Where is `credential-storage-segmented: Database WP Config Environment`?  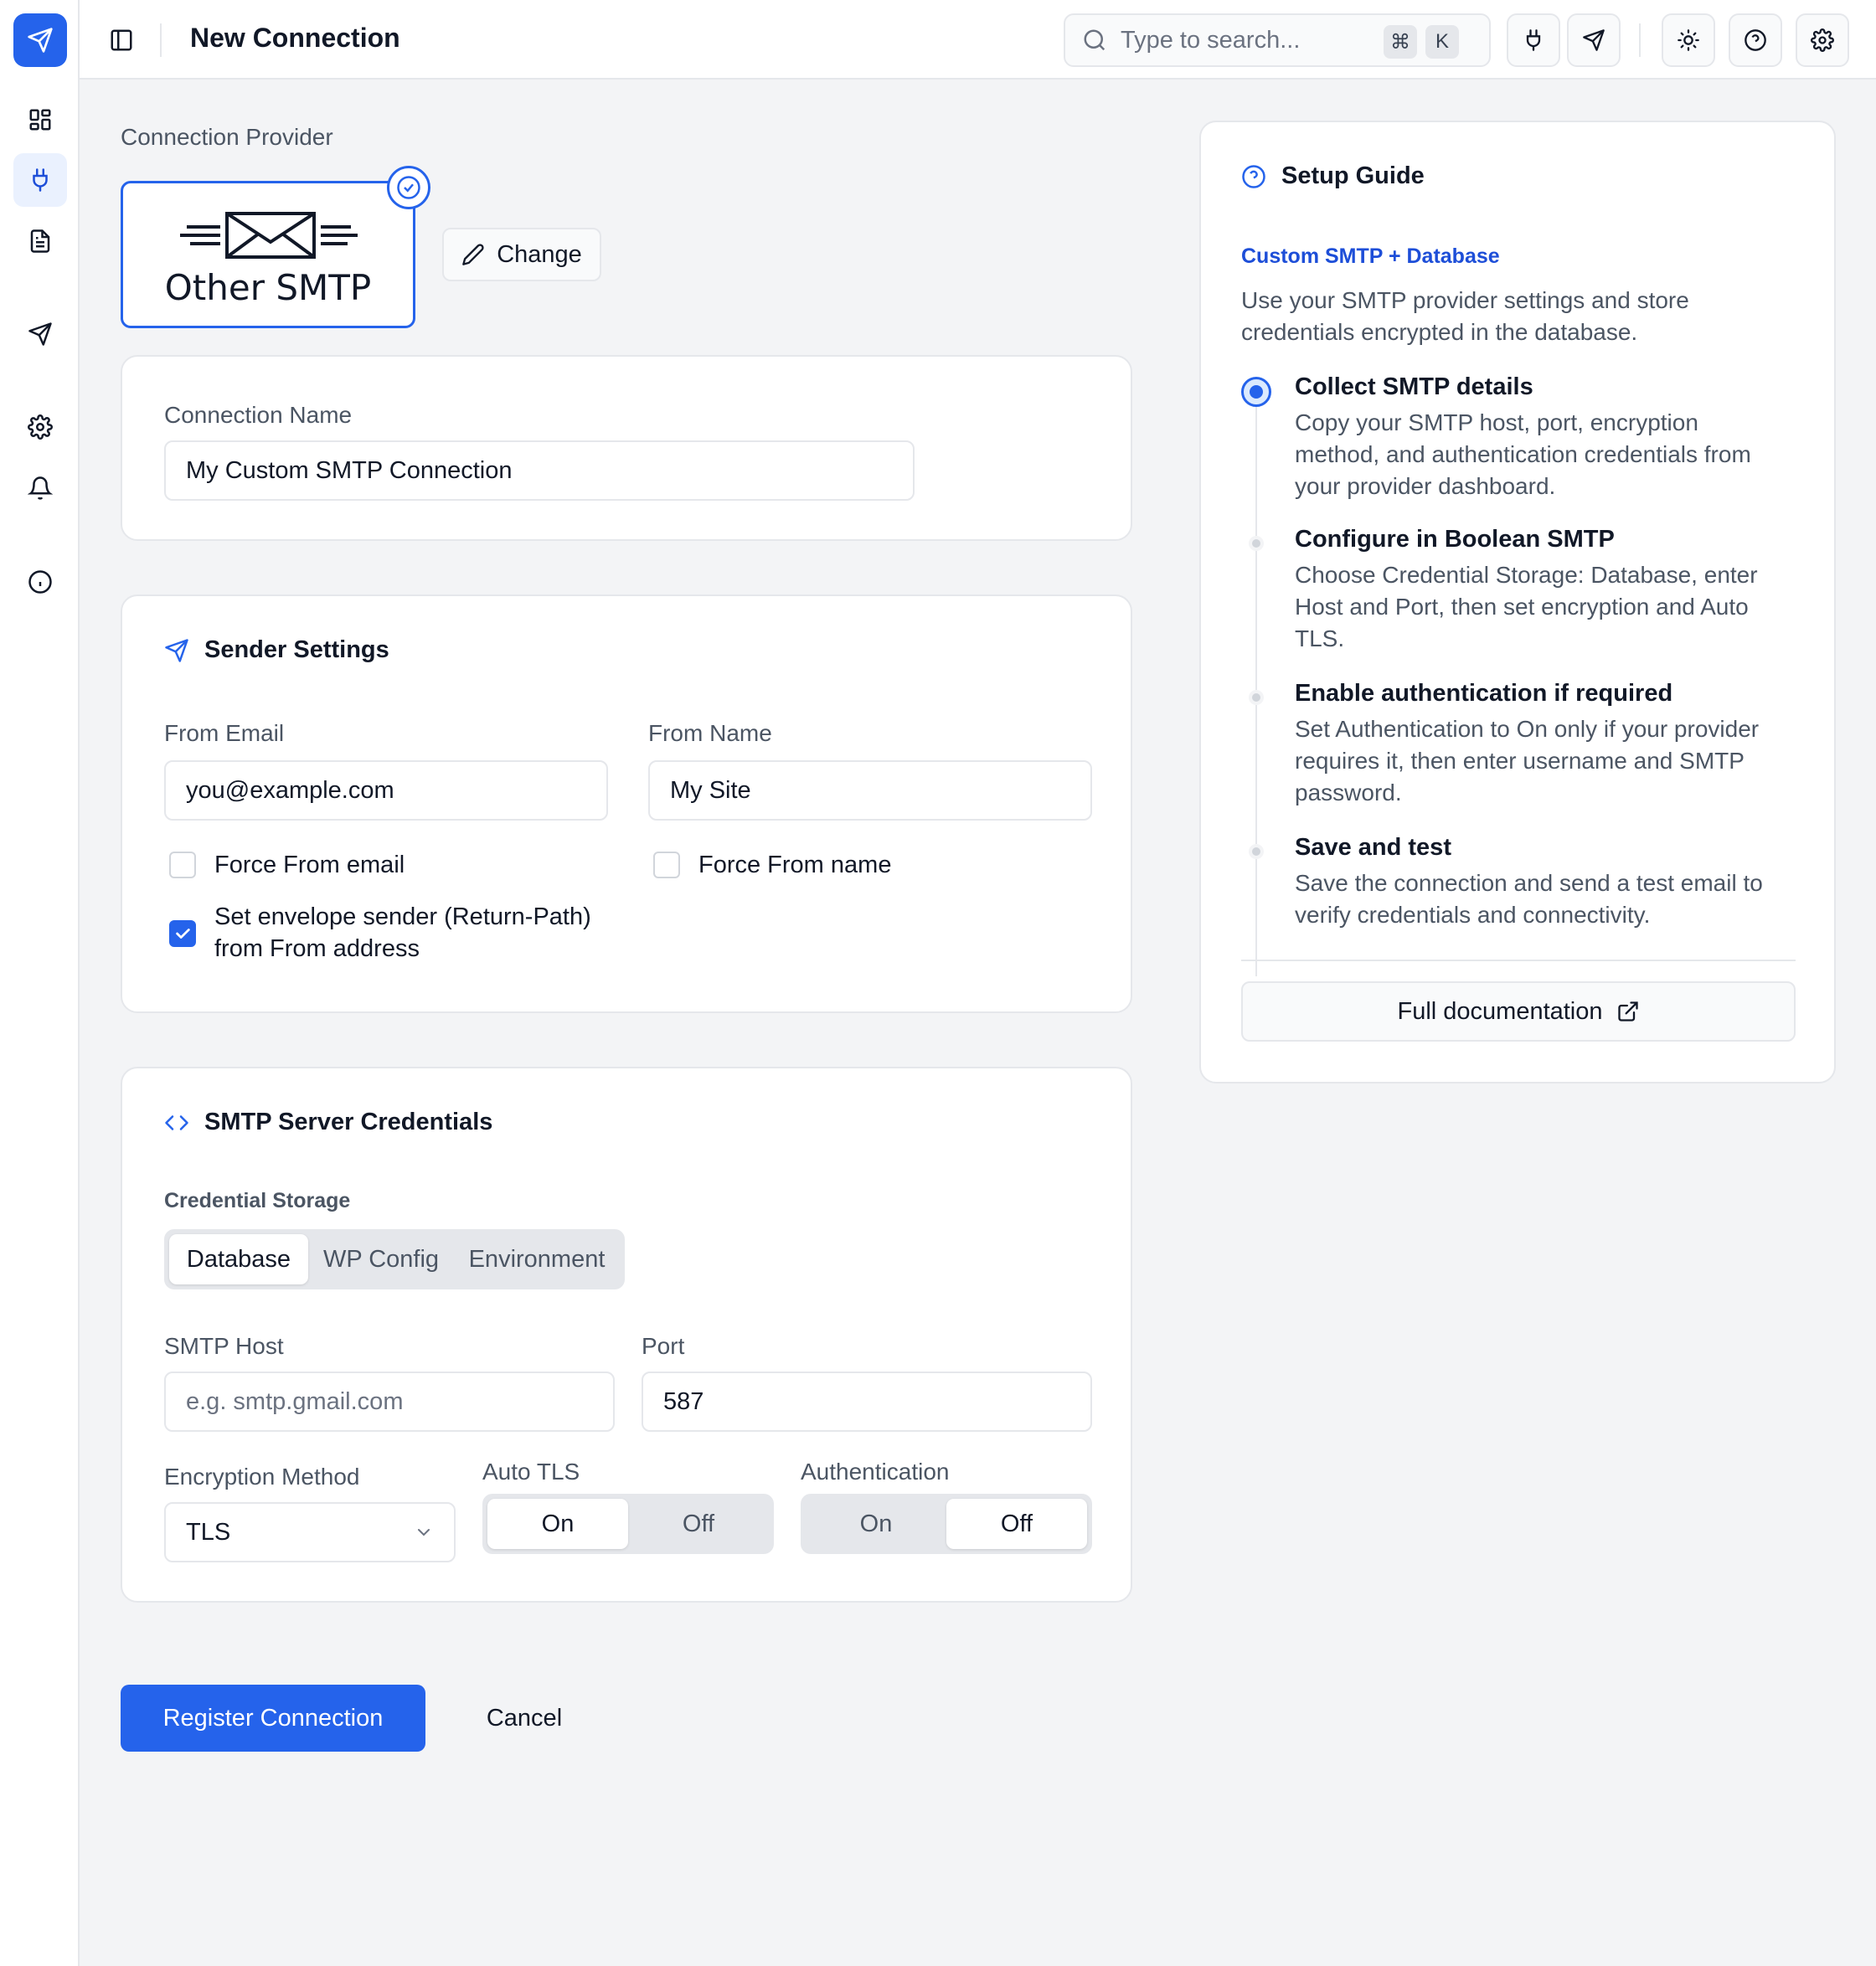
credential-storage-segmented: Database WP Config Environment is located at coordinates (394, 1259).